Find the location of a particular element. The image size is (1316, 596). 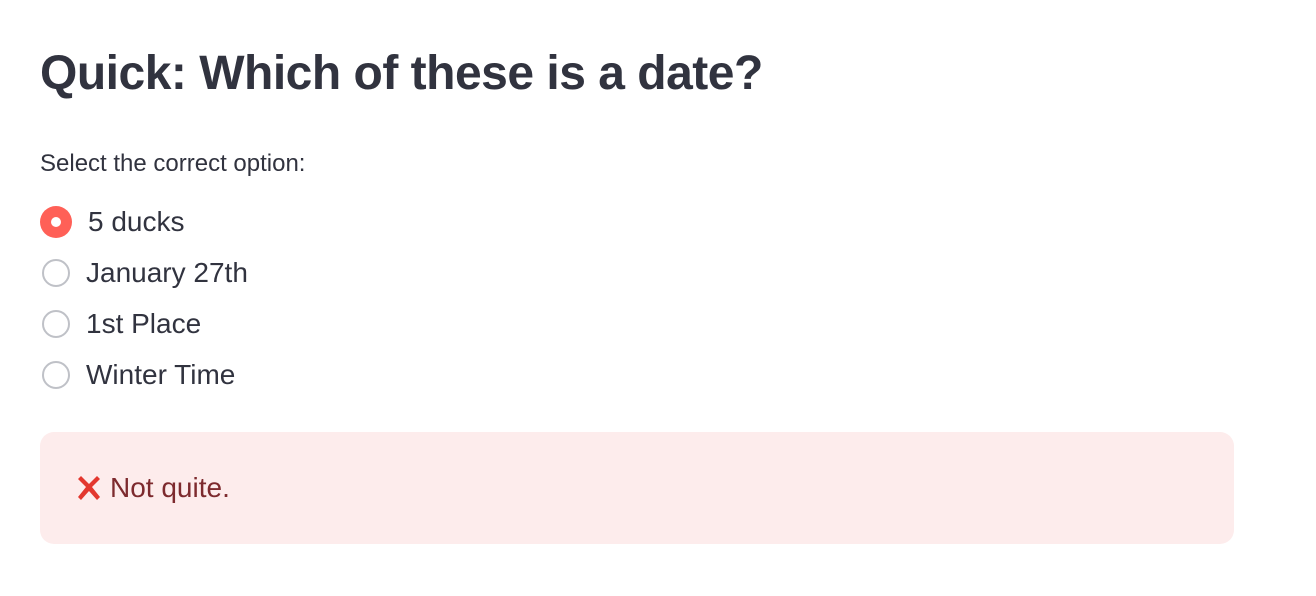

radio-option-1st-place: 1st Place is located at coordinates (144, 323).